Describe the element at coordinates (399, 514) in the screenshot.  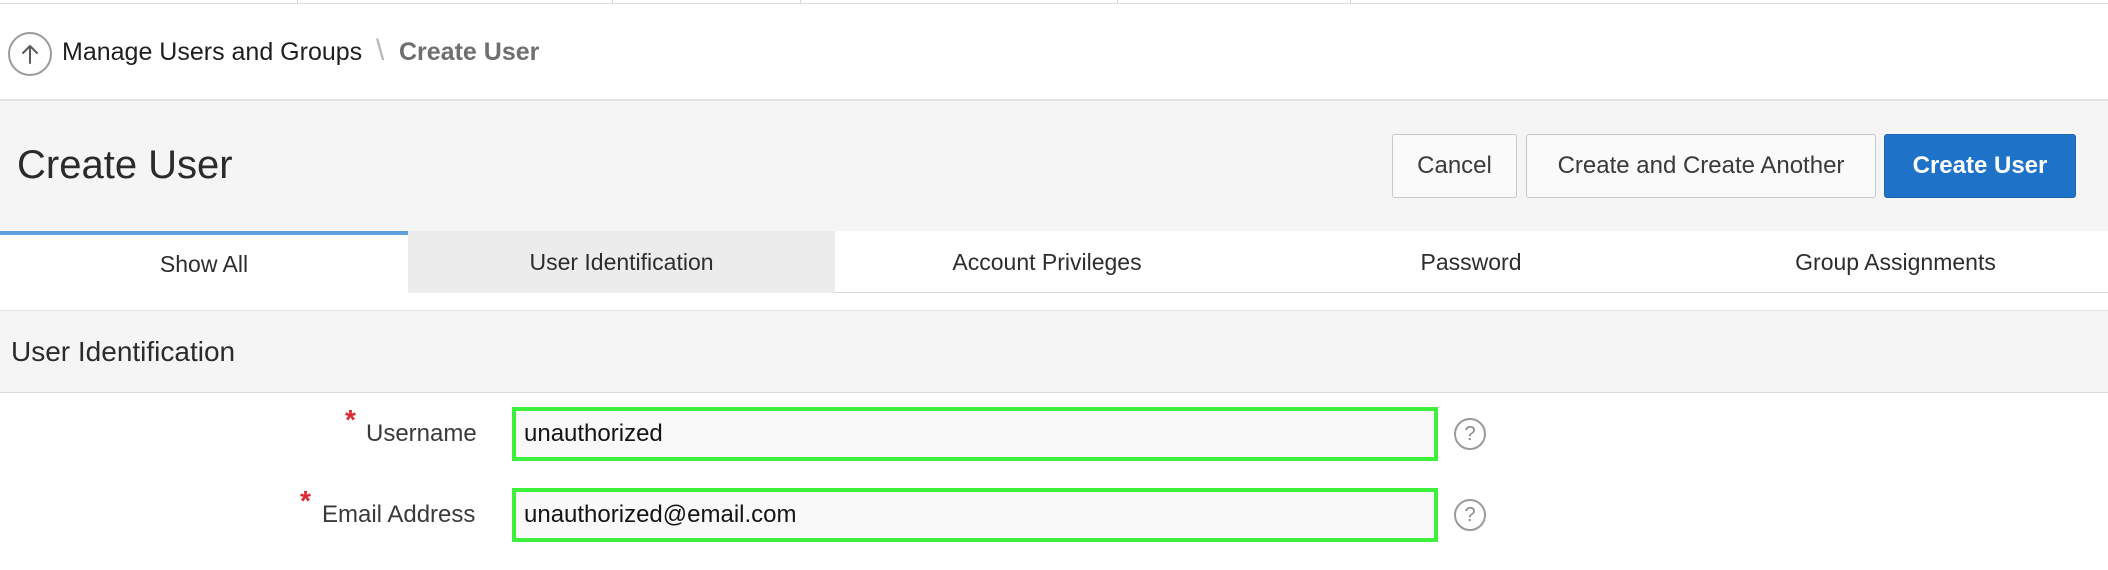
I see `email-label: Email Address` at that location.